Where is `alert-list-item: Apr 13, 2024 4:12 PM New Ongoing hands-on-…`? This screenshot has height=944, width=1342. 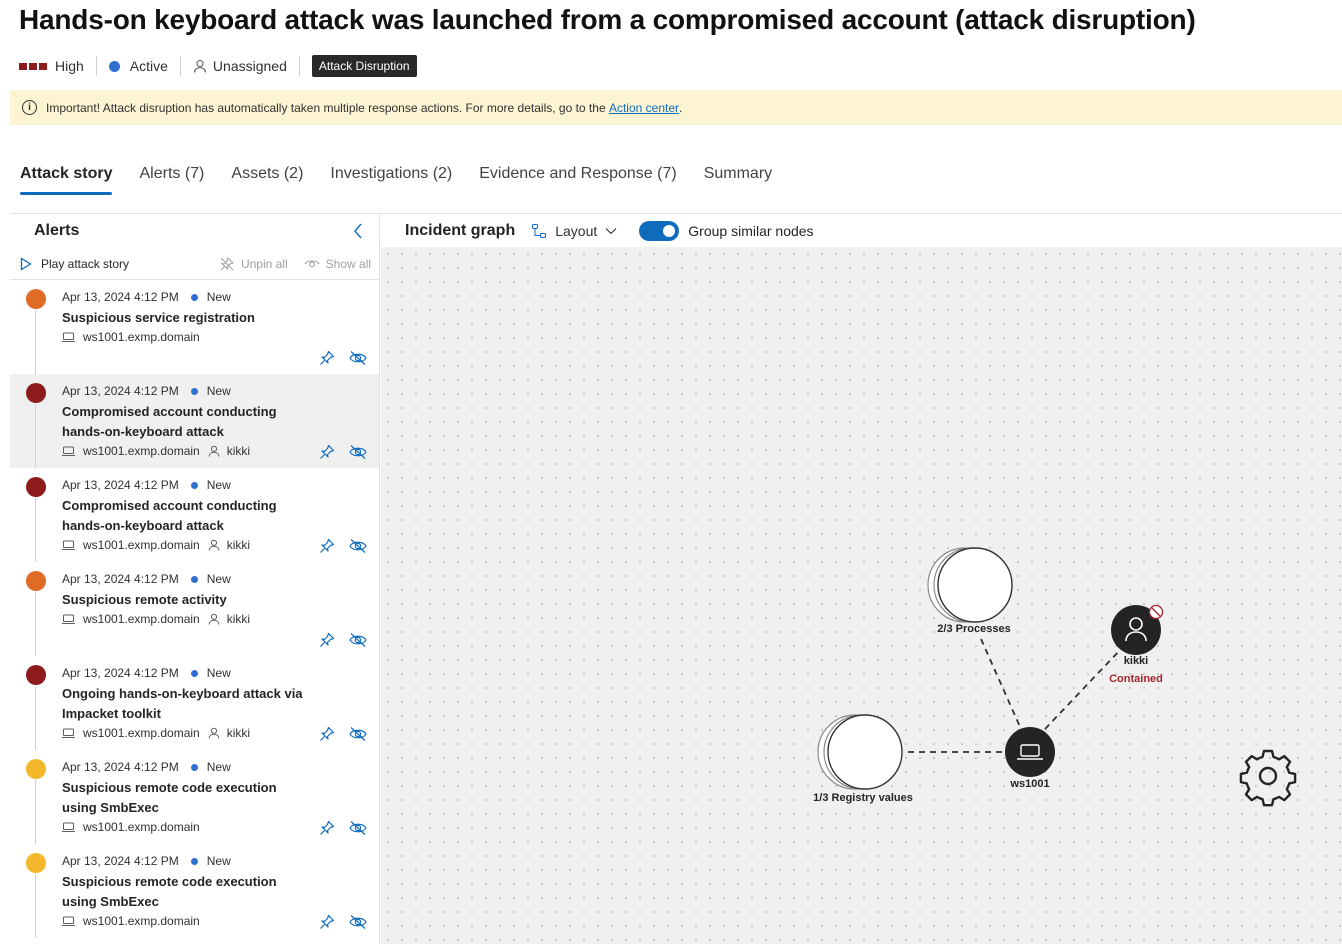 alert-list-item: Apr 13, 2024 4:12 PM New Ongoing hands-on-… is located at coordinates (194, 703).